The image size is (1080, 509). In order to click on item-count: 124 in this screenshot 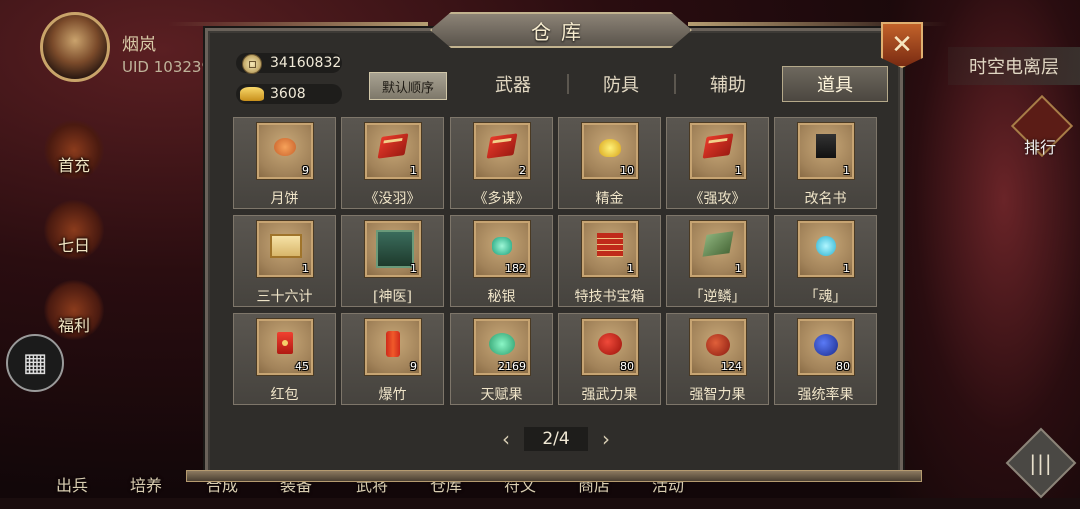, I will do `click(731, 366)`.